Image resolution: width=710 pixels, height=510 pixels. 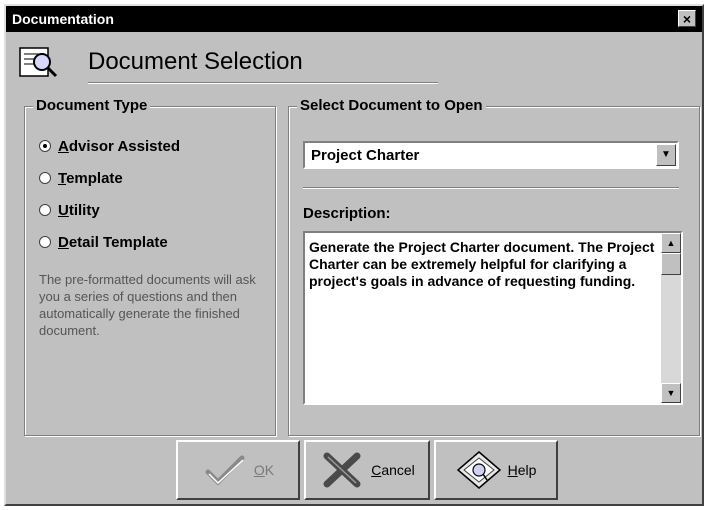 What do you see at coordinates (347, 213) in the screenshot?
I see `description-label: Description:` at bounding box center [347, 213].